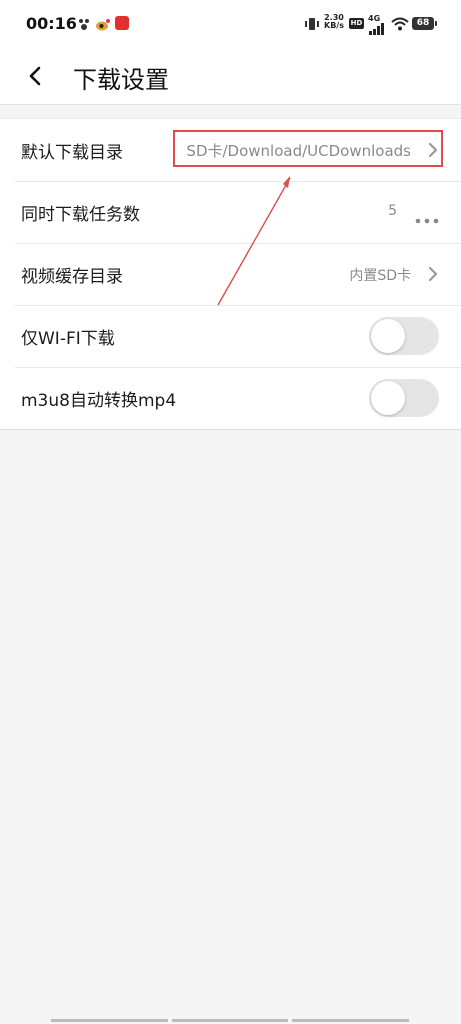 This screenshot has width=461, height=1024. Describe the element at coordinates (380, 276) in the screenshot. I see `video-cache-dir-value: 内置SD卡` at that location.